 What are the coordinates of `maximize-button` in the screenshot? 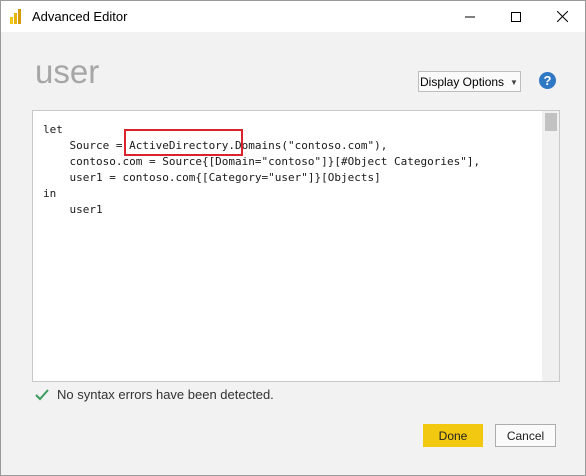 It's located at (516, 16).